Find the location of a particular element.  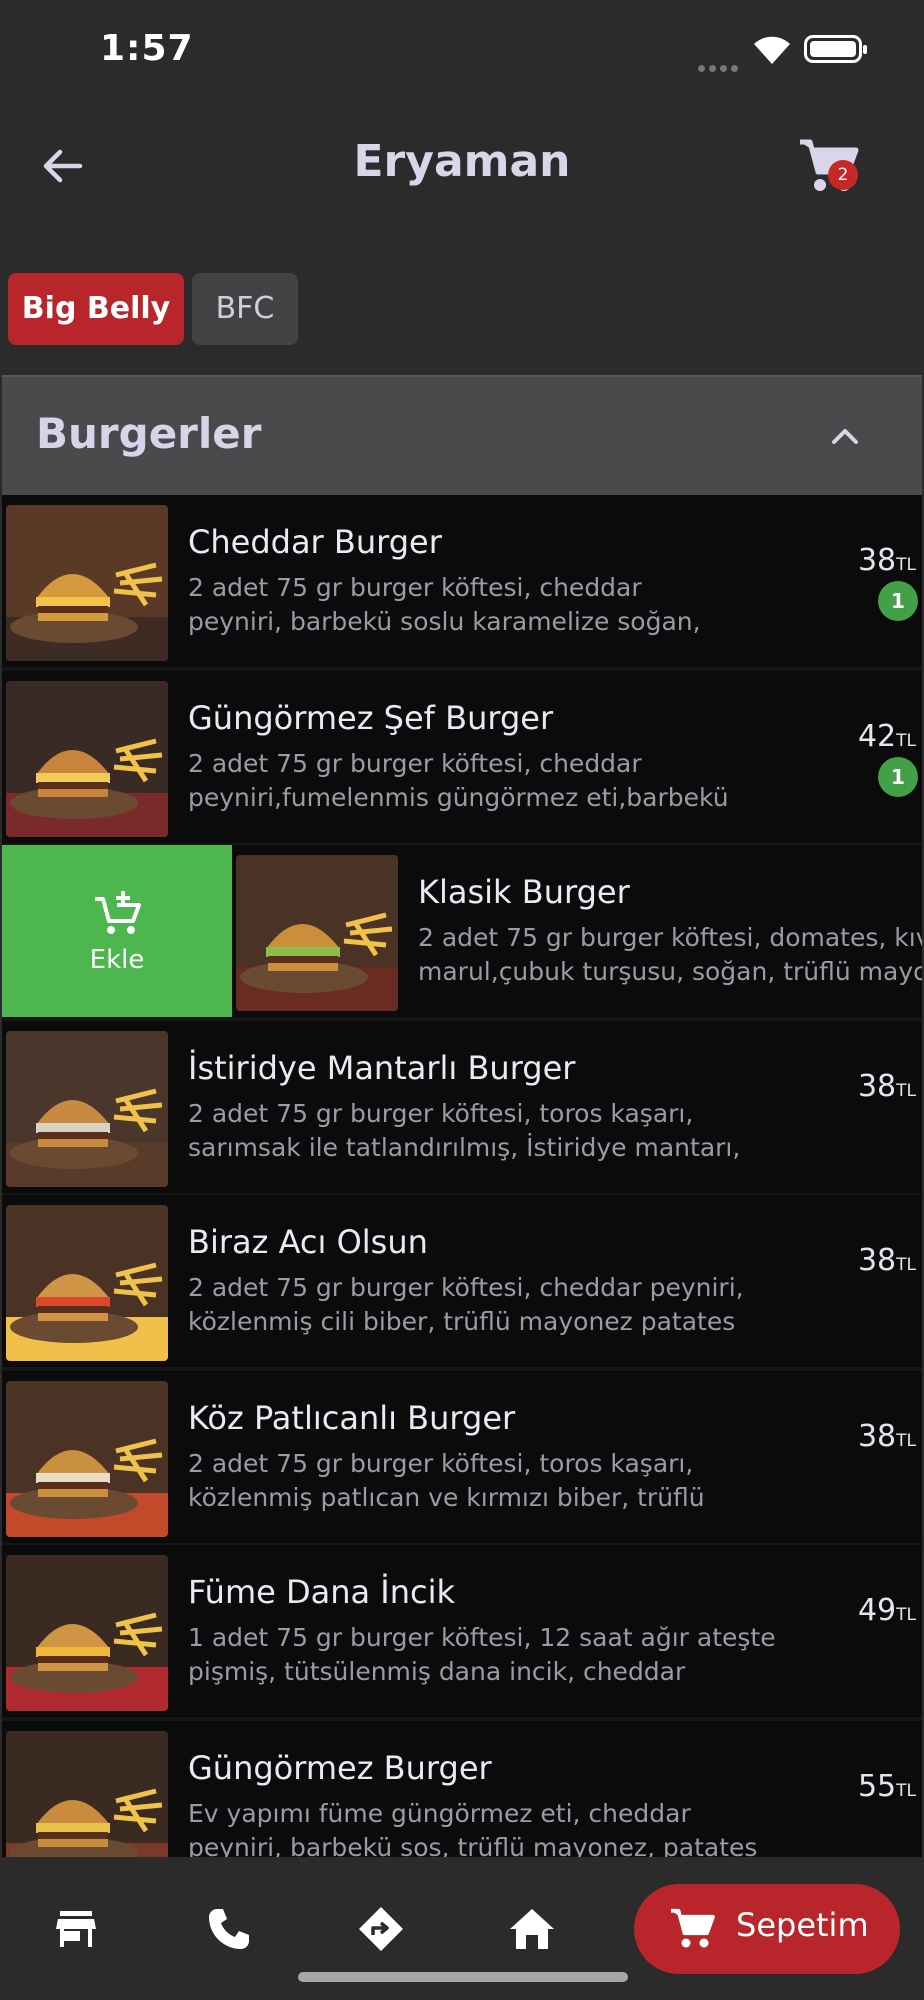

tab-big-belly: Big Belly is located at coordinates (96, 309).